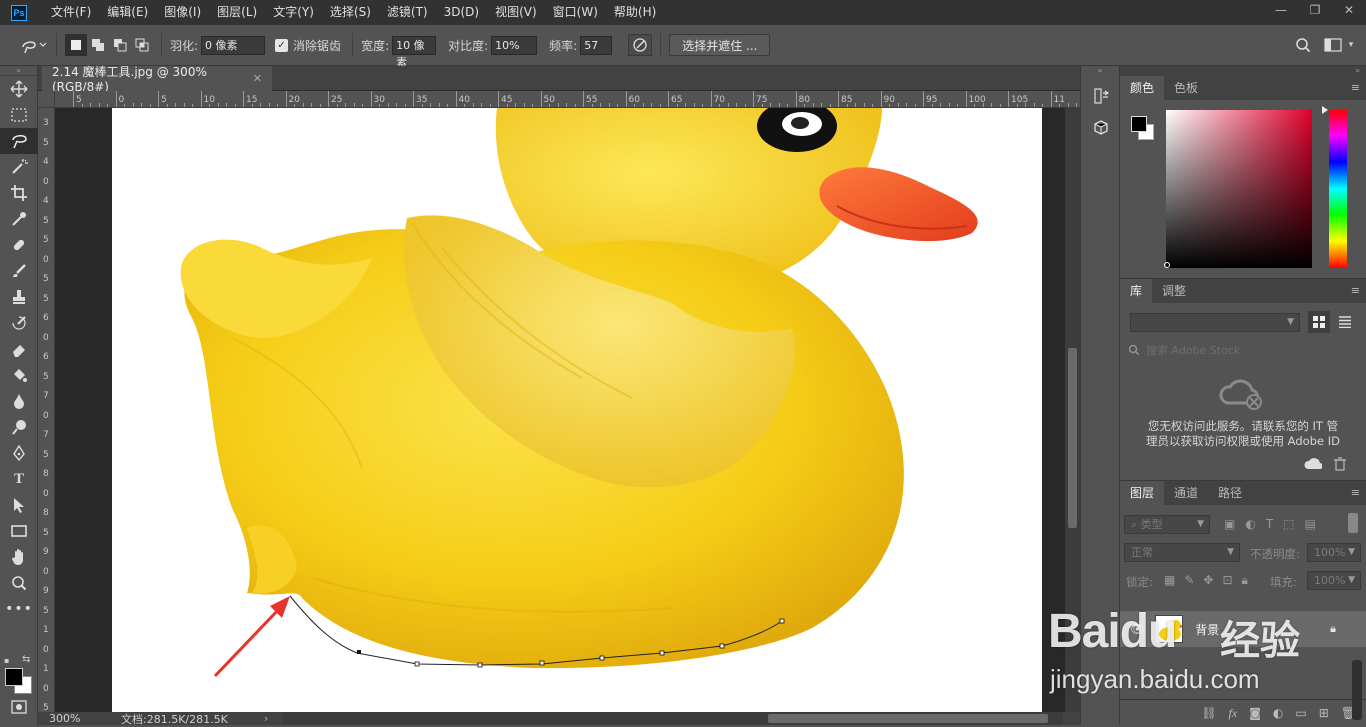 The width and height of the screenshot is (1366, 727). What do you see at coordinates (46, 99) in the screenshot?
I see `ruler-origin` at bounding box center [46, 99].